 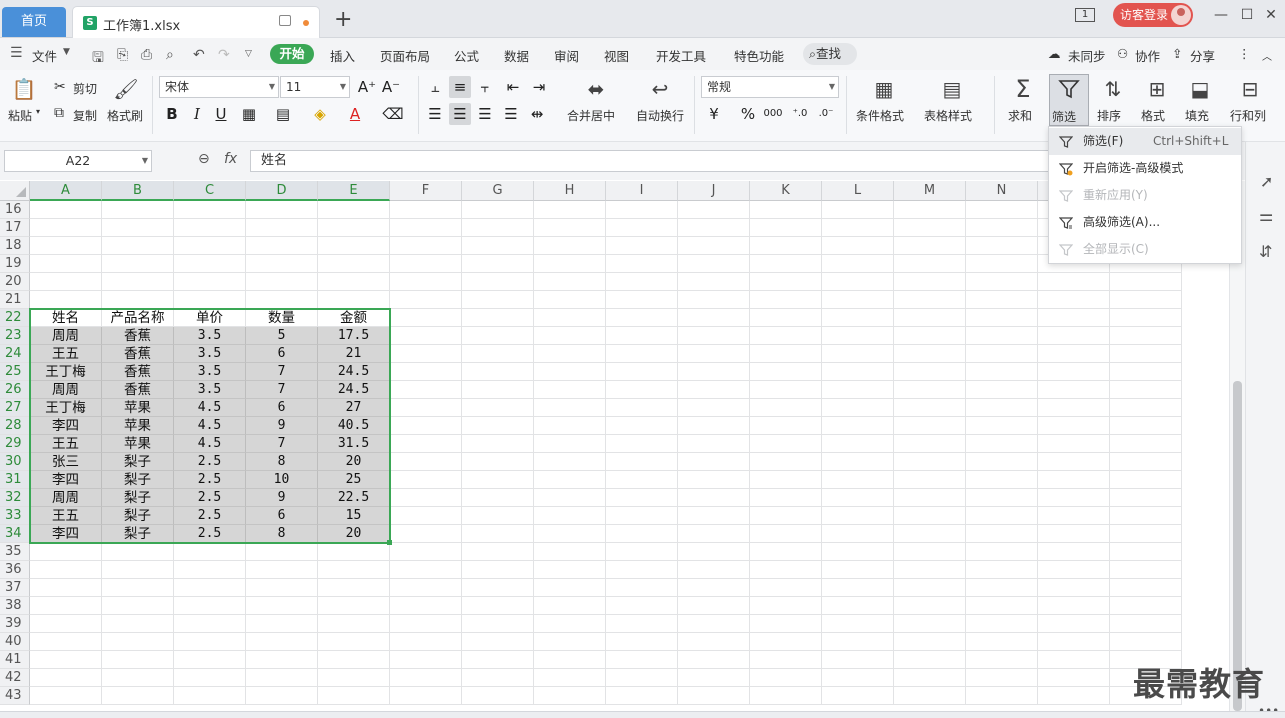 I want to click on menu-file: 文件, so click(x=44, y=55).